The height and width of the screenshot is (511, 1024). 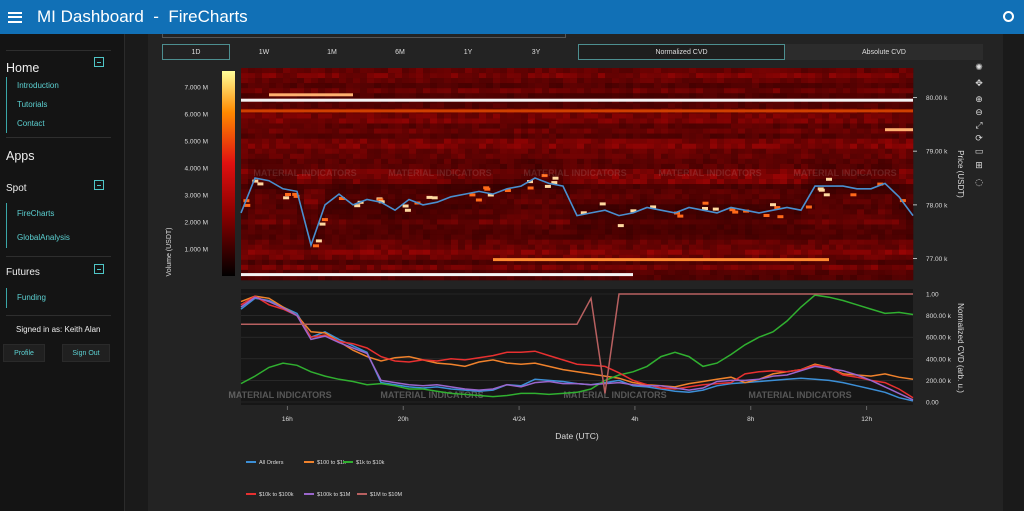 I want to click on x-axis-label: Date (UTC), so click(x=577, y=436).